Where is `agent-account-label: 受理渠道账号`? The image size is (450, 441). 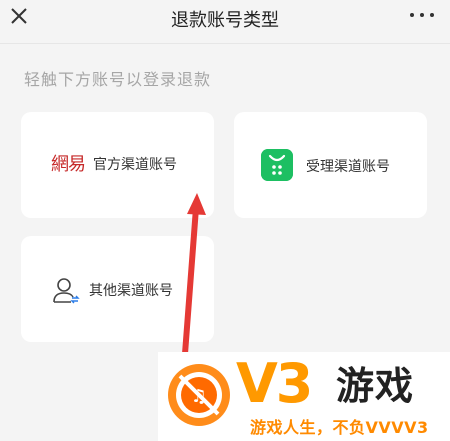 agent-account-label: 受理渠道账号 is located at coordinates (348, 167).